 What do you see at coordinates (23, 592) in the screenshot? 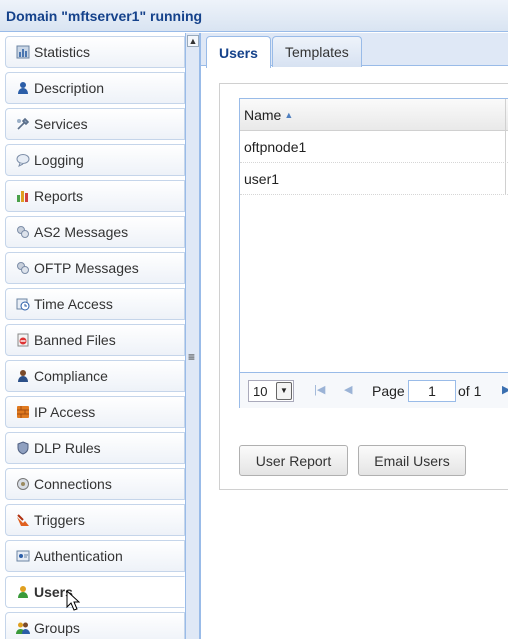
I see `users-icon` at bounding box center [23, 592].